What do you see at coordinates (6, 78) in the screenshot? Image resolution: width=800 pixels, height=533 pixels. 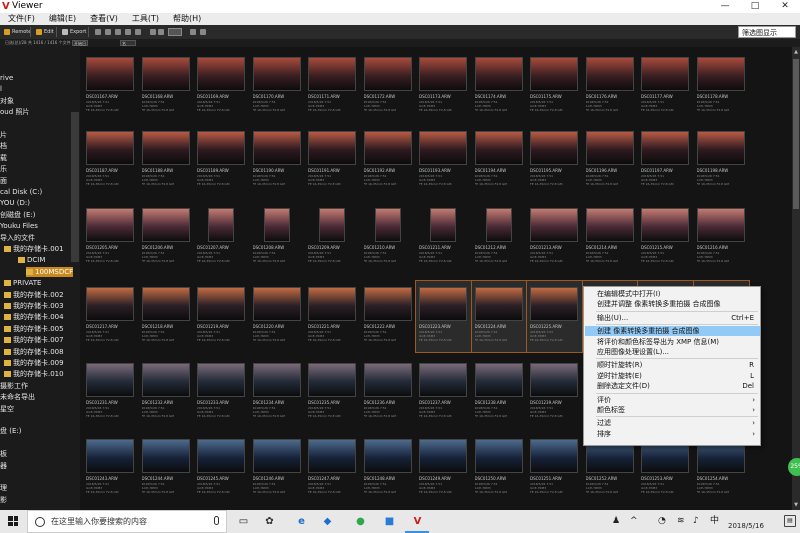 I see `folder-tree-item: rive` at bounding box center [6, 78].